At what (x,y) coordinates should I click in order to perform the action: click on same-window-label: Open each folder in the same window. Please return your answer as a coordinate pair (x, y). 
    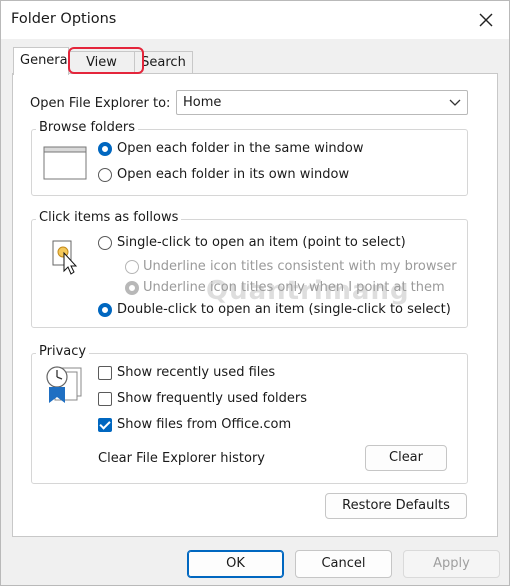
    Looking at the image, I should click on (240, 148).